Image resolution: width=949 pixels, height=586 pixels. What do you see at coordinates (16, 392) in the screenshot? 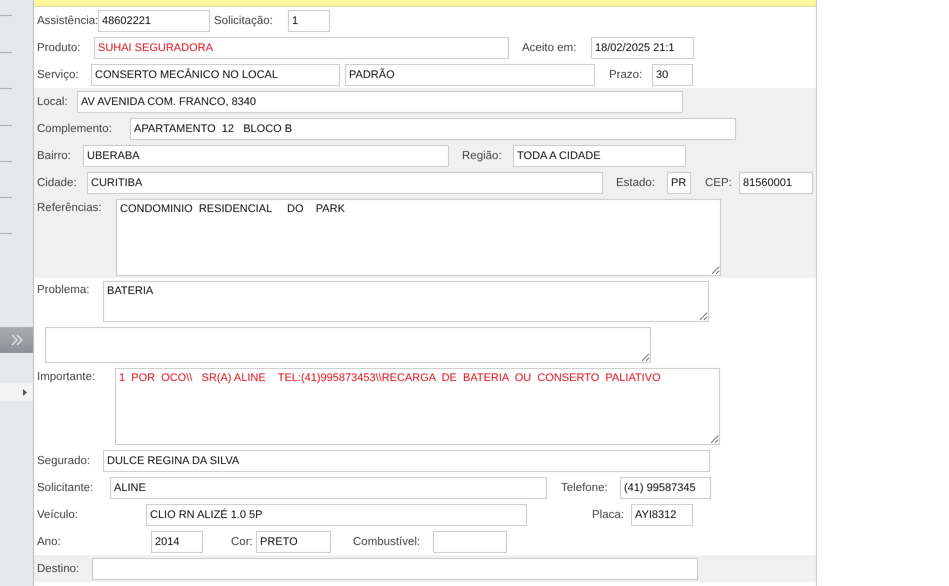
I see `sidebar-item` at bounding box center [16, 392].